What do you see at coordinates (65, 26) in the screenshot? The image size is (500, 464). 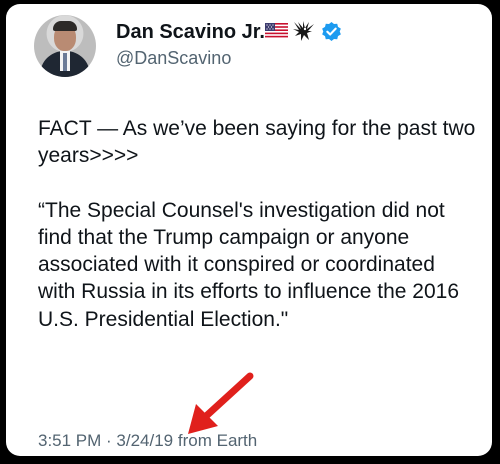 I see `avatar-hair` at bounding box center [65, 26].